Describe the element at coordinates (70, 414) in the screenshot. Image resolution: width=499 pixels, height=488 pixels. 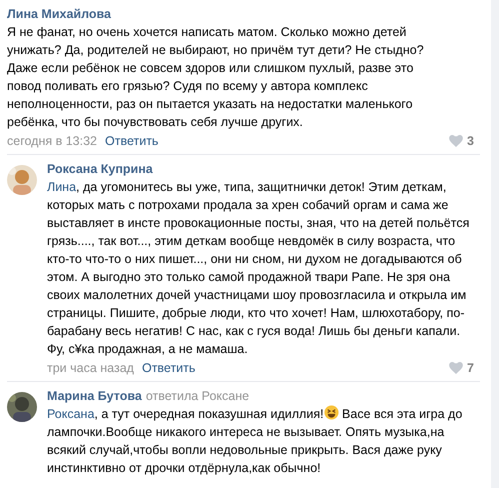
I see `mention-link: Роксана` at that location.